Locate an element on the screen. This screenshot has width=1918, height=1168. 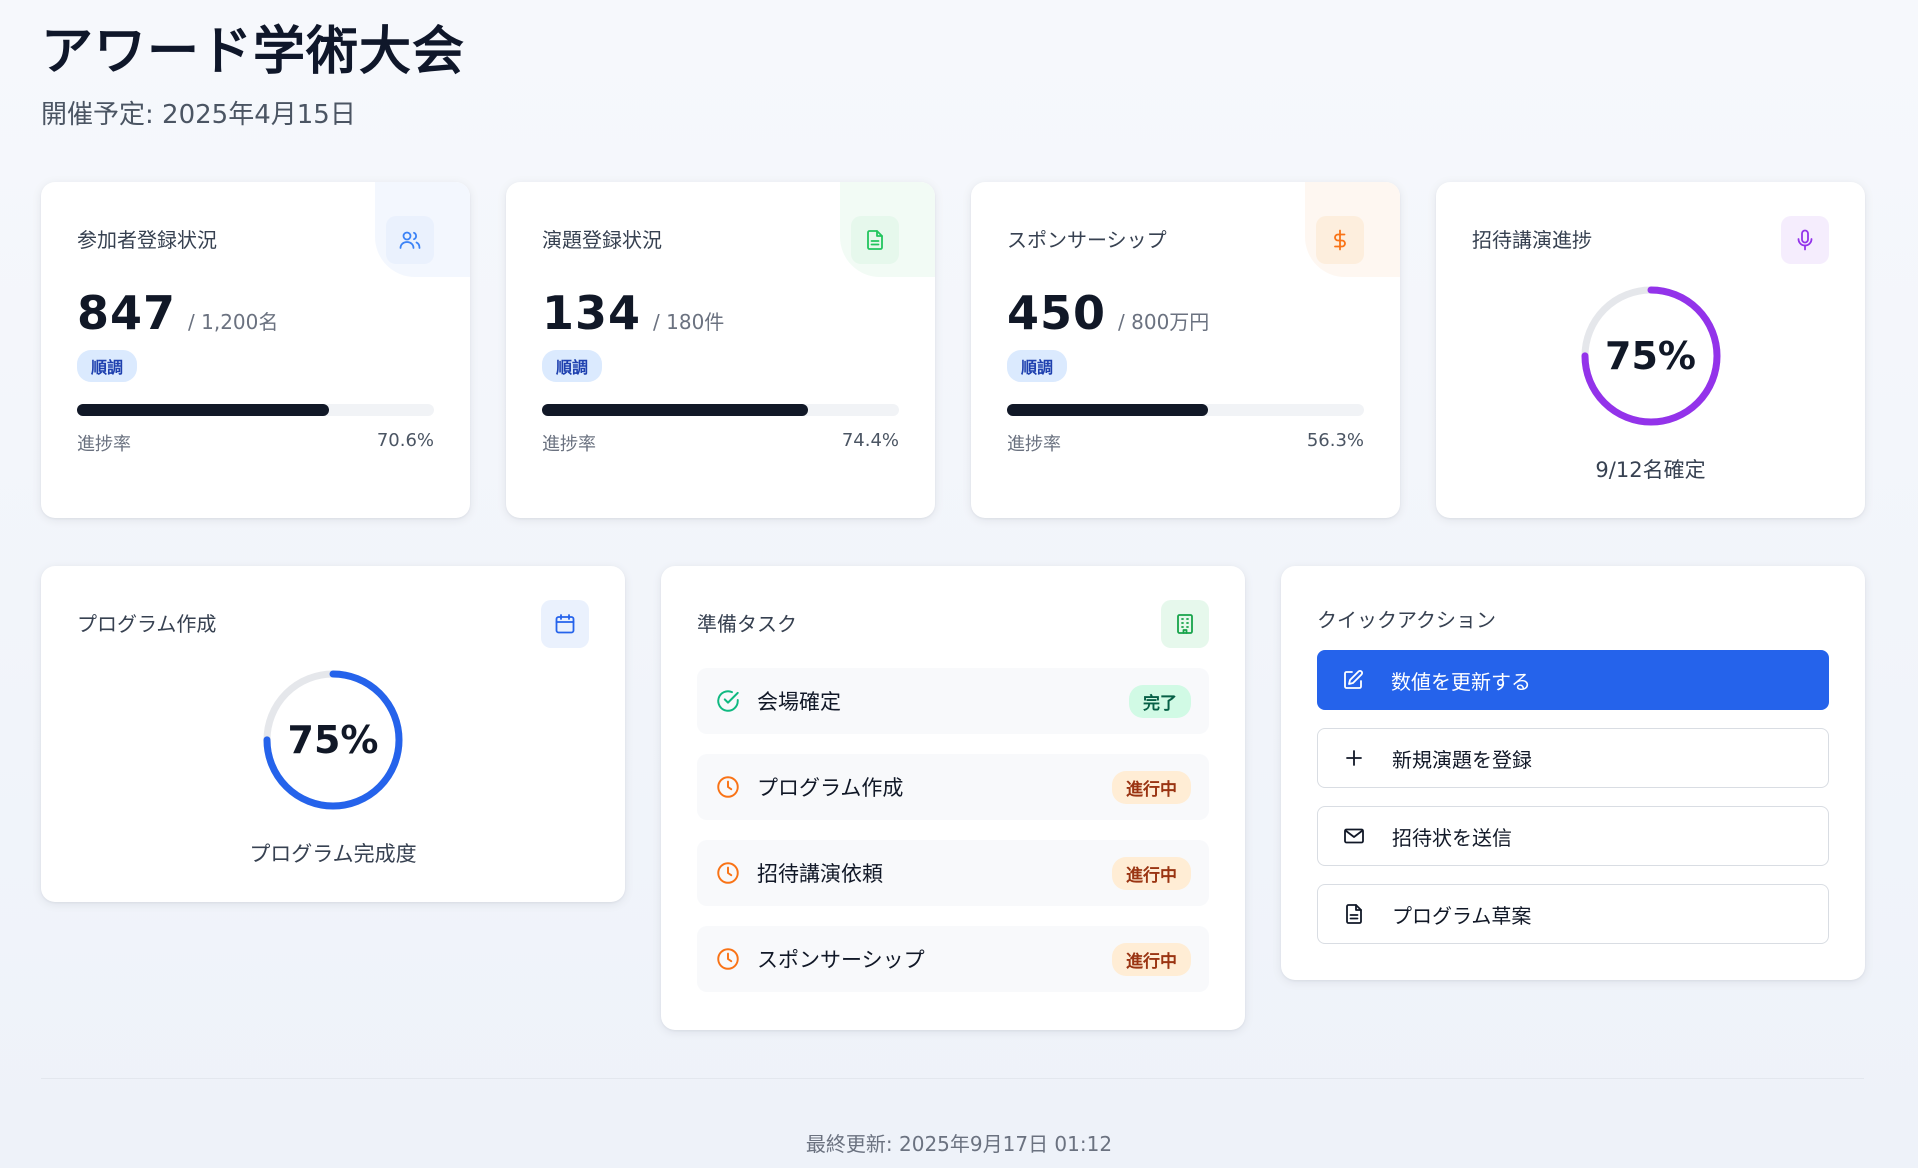
card-title: クイックアクション is located at coordinates (1406, 620).